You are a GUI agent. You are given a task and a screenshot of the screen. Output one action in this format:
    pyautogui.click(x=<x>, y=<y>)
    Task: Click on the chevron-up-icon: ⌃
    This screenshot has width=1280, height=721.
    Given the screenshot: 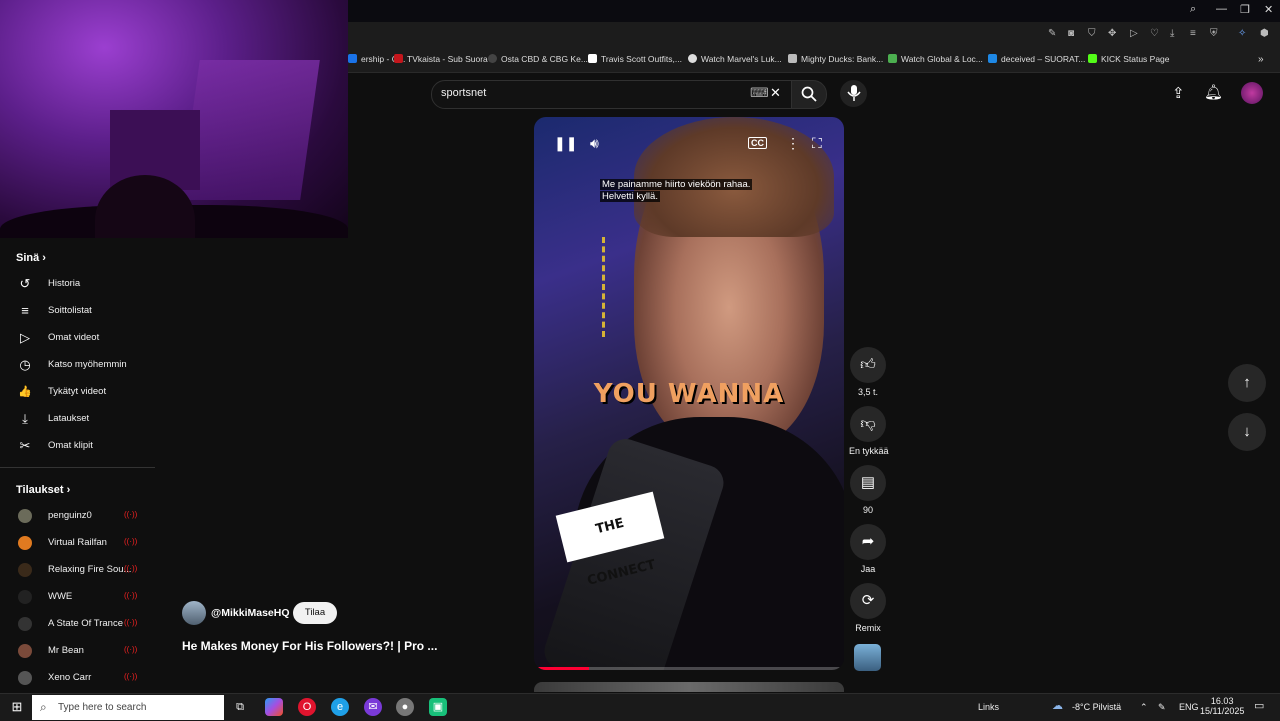 What is the action you would take?
    pyautogui.click(x=1144, y=707)
    